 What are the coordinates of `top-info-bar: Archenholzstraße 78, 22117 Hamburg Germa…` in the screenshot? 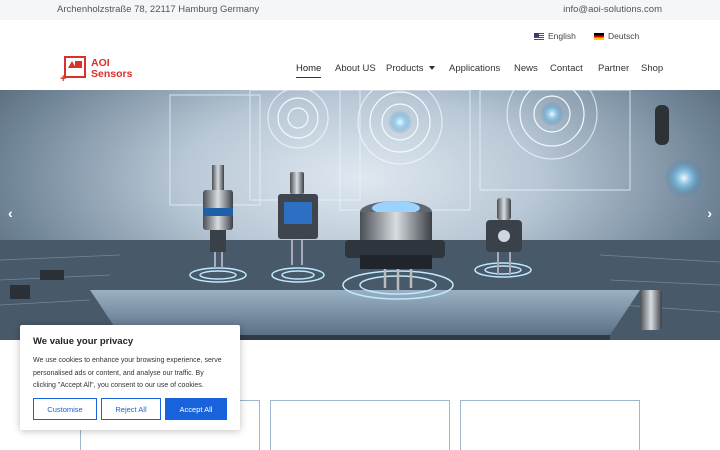 It's located at (360, 10).